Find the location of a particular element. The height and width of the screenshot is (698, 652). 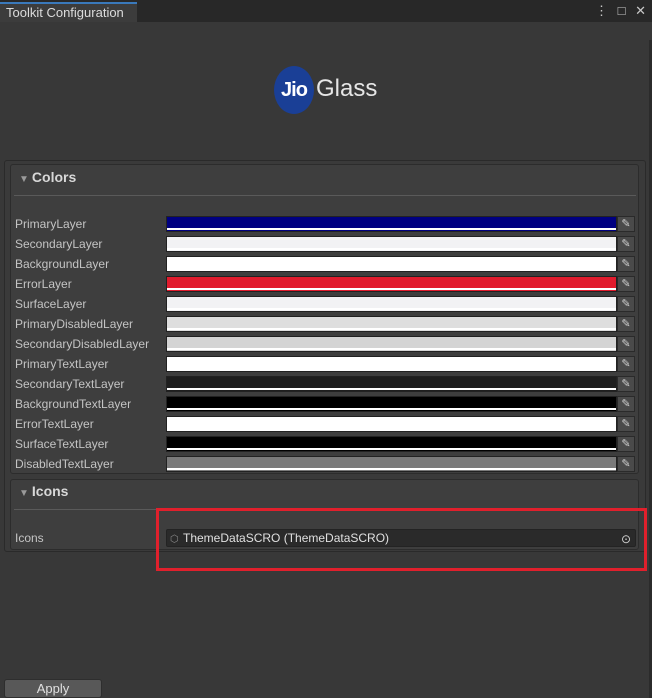

window-controls: ⋮ □ ✕ is located at coordinates (617, 11).